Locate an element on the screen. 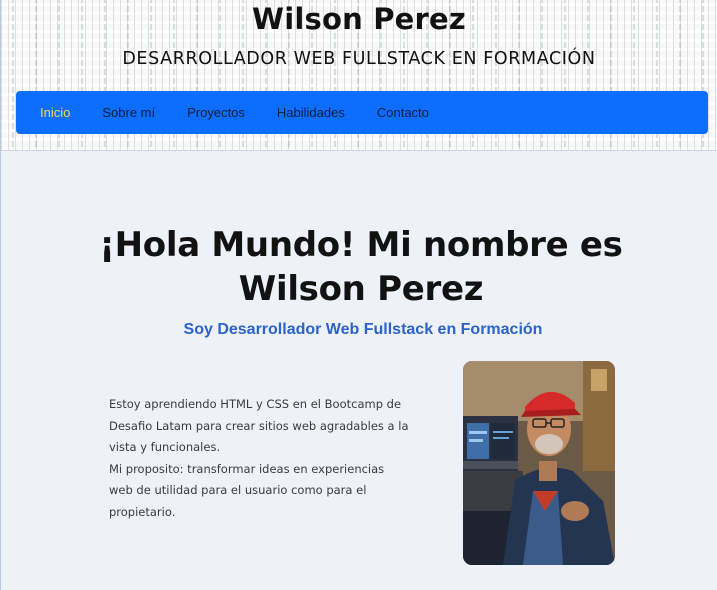  nav-item-habilidades: Habilidades is located at coordinates (311, 112).